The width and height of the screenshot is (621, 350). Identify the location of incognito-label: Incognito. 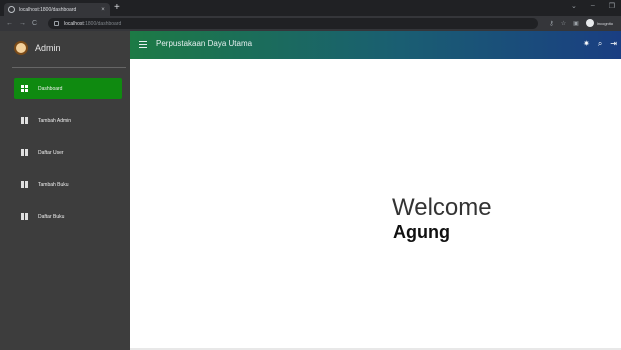
(604, 23).